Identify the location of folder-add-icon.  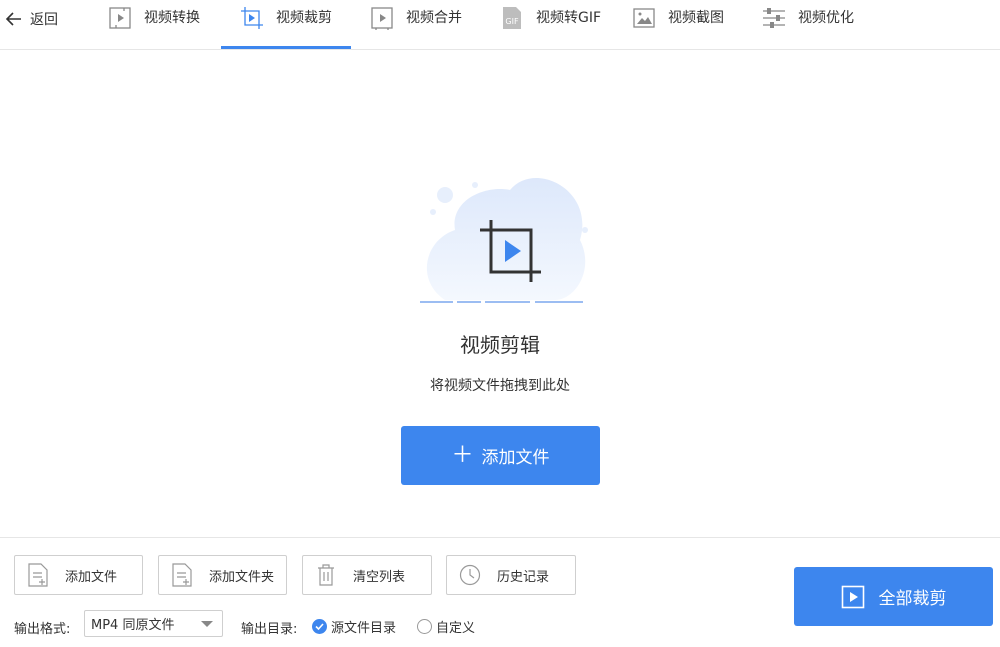
(182, 575).